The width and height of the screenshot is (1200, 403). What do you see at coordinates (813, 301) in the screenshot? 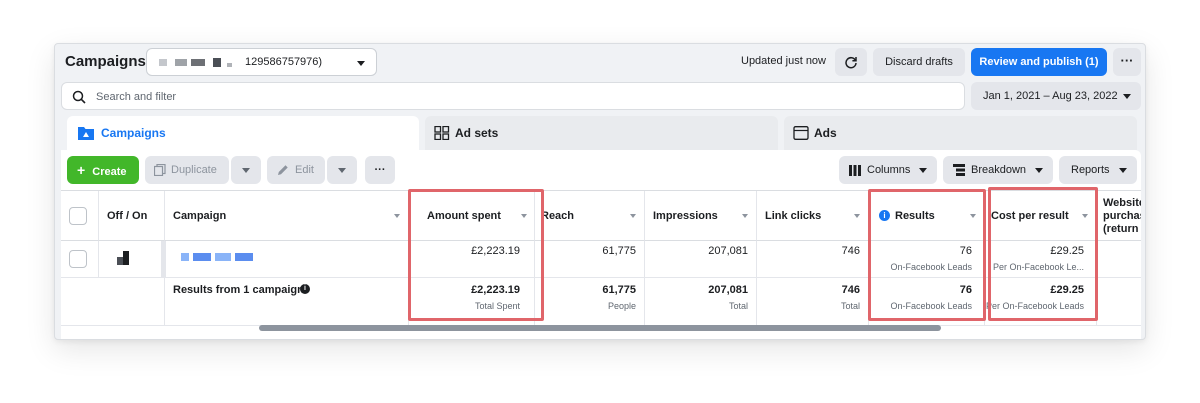
I see `summary-link-clicks-cell: 746 Total` at bounding box center [813, 301].